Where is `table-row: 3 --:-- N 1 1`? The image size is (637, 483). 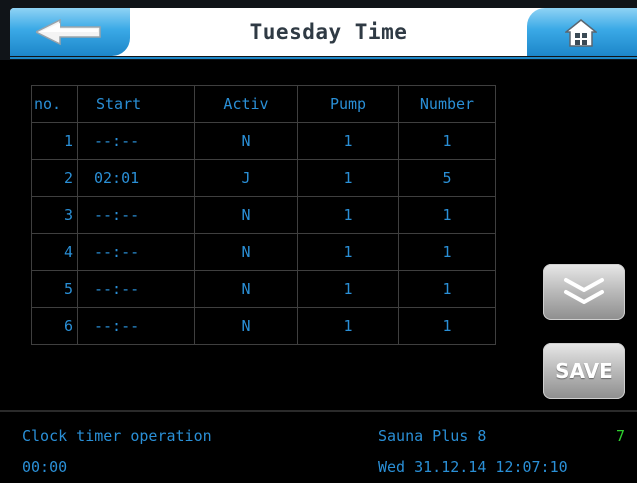 table-row: 3 --:-- N 1 1 is located at coordinates (263, 215).